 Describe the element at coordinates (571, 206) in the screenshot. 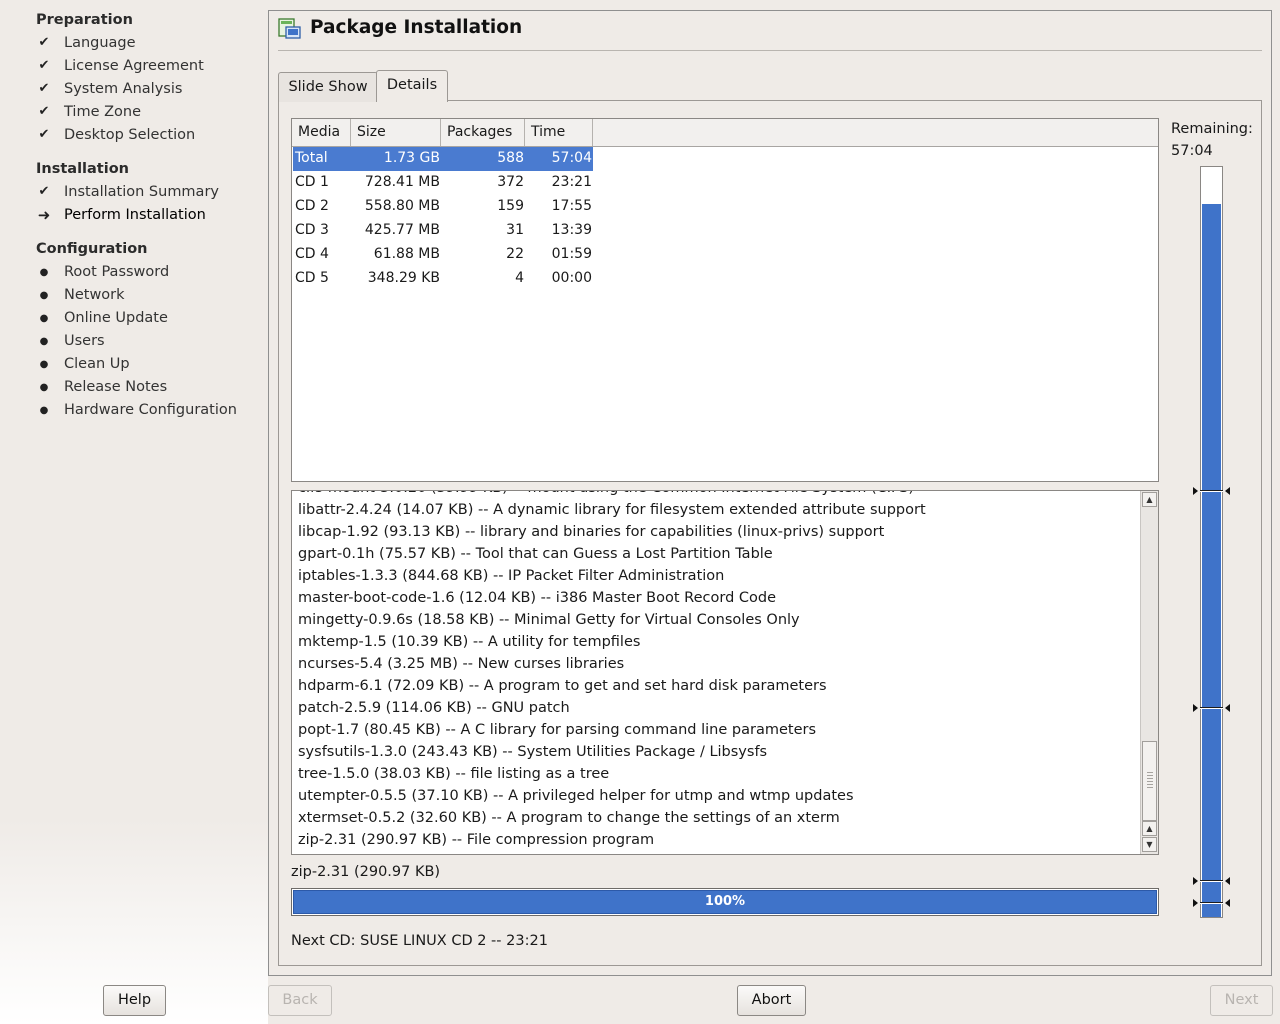

I see `table-cell-time: 17:55` at that location.